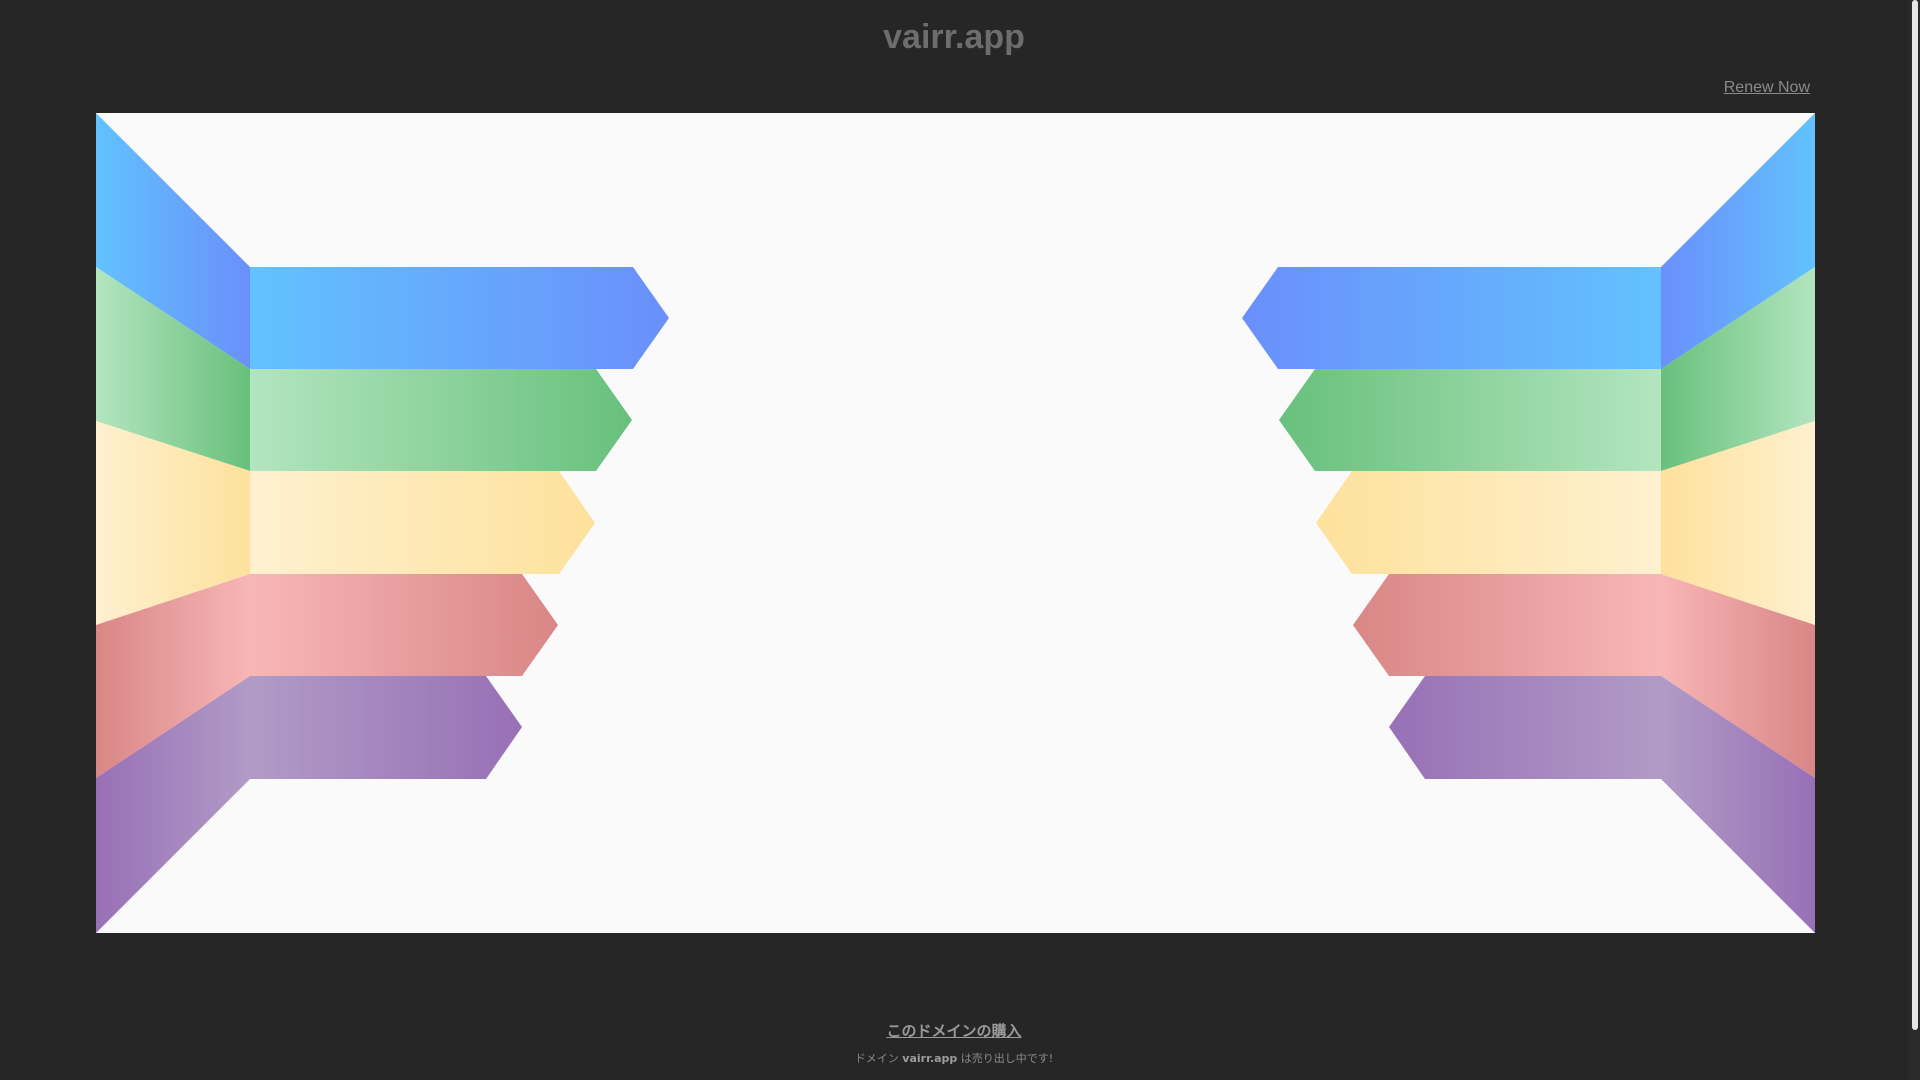 The height and width of the screenshot is (1080, 1920). I want to click on site-title: vairr.app, so click(954, 37).